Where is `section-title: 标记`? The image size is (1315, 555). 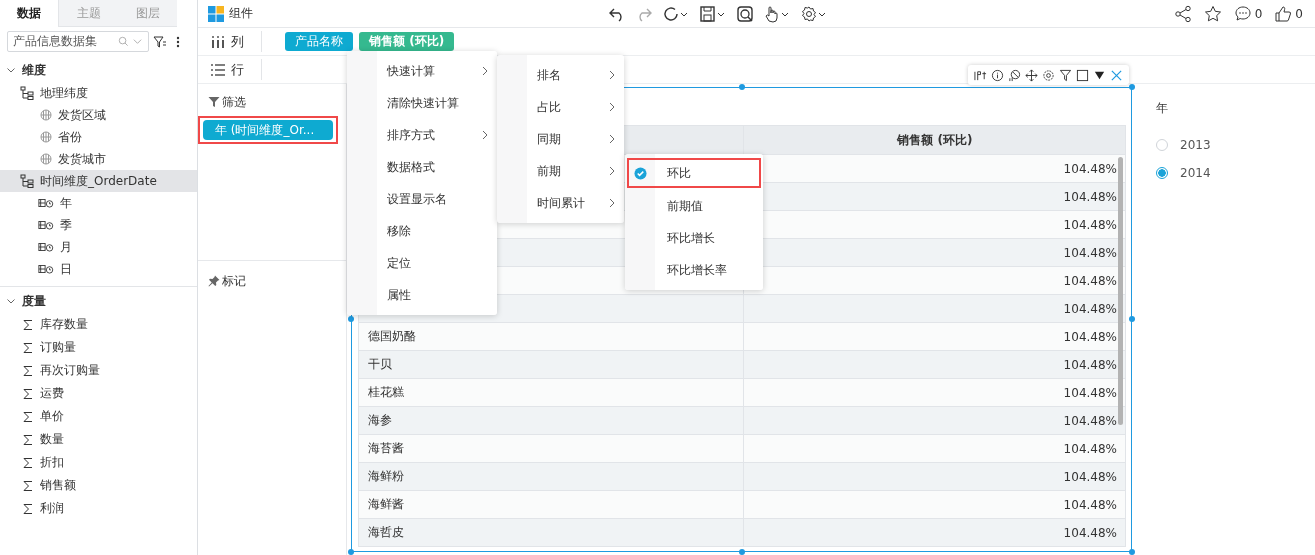 section-title: 标记 is located at coordinates (234, 281).